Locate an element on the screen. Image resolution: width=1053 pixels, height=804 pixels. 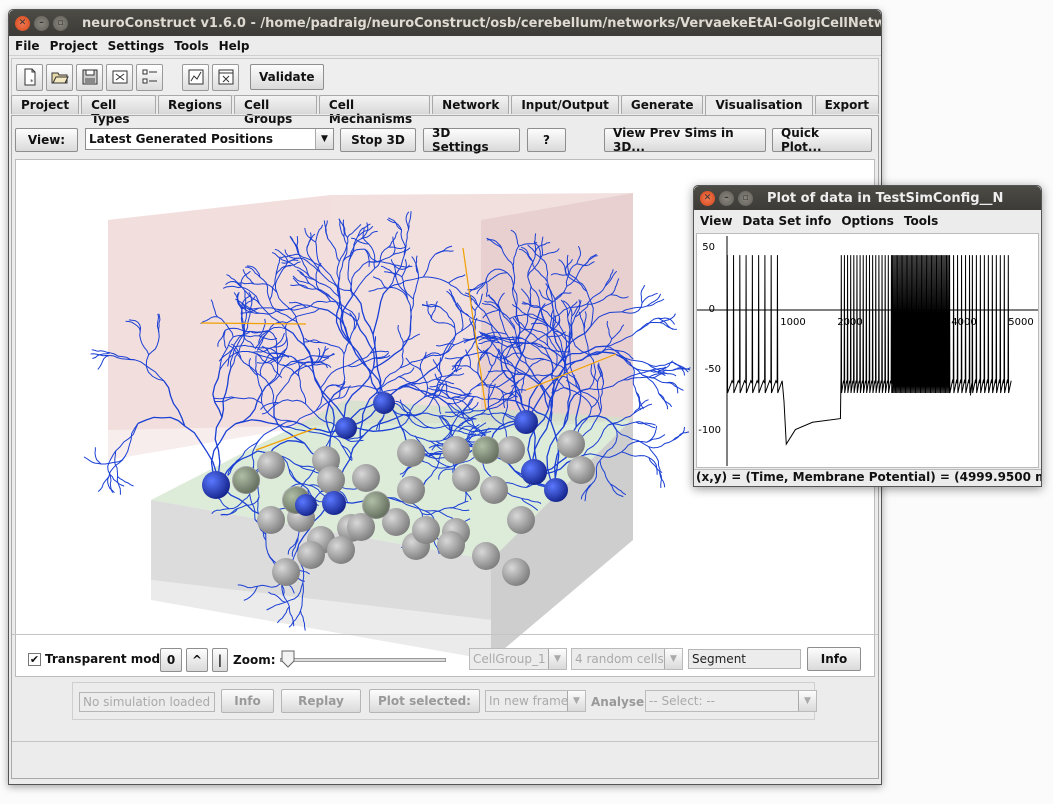
pipe-button: | is located at coordinates (220, 660).